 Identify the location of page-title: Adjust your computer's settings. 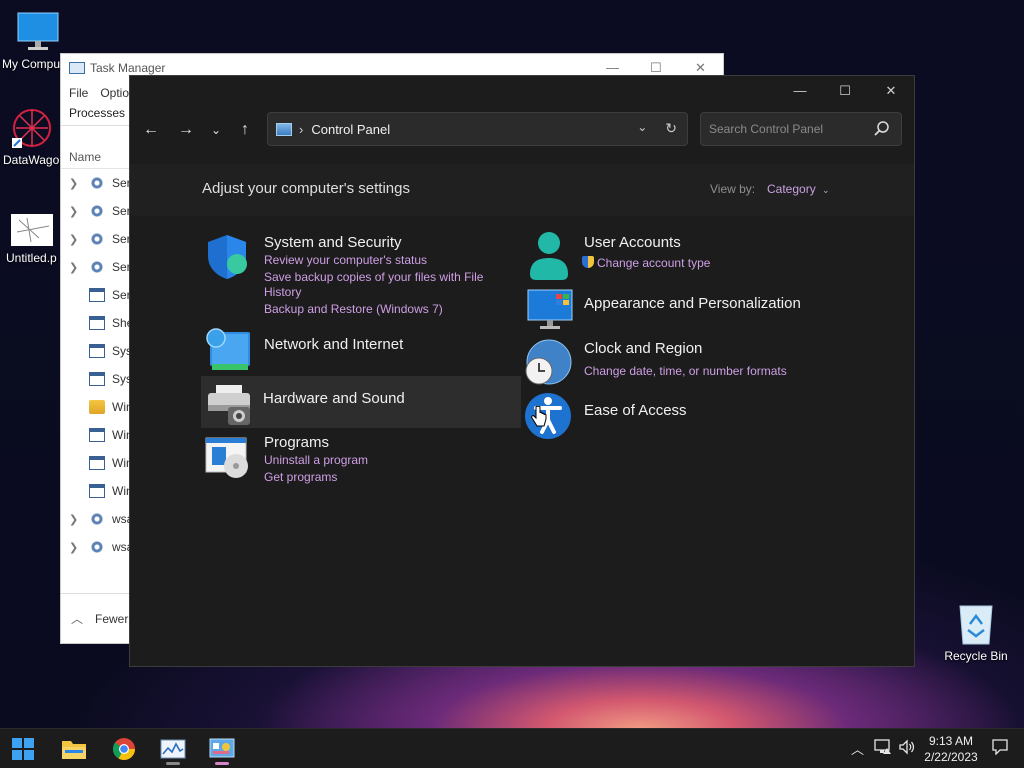
(306, 188).